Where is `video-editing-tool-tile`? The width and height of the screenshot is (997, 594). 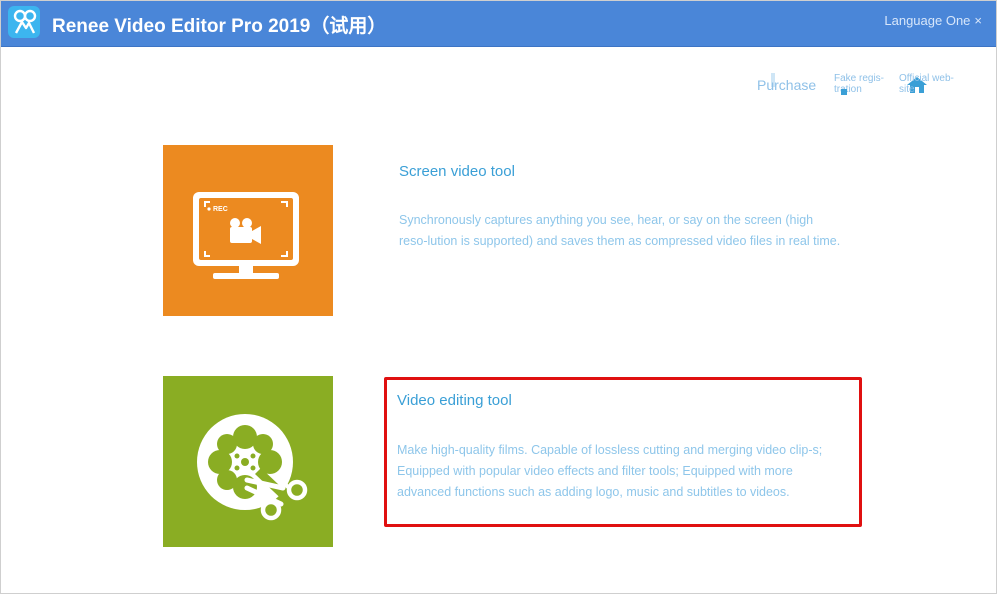 video-editing-tool-tile is located at coordinates (248, 461).